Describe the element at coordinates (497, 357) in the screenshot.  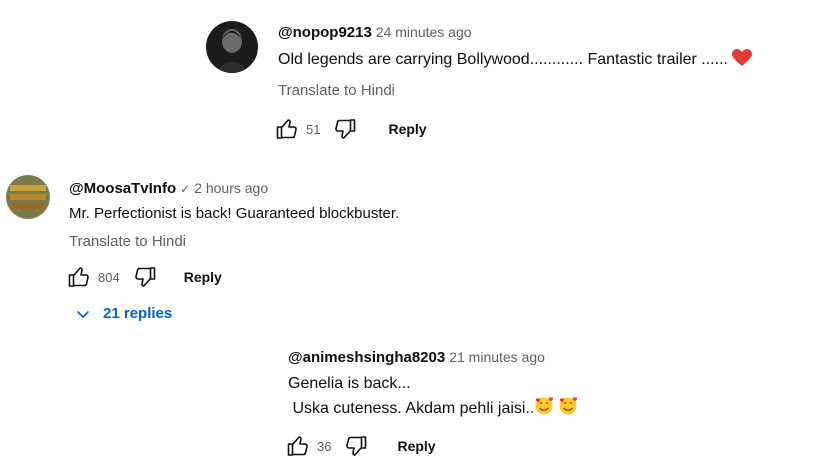
I see `comment-time: 21 minutes ago` at that location.